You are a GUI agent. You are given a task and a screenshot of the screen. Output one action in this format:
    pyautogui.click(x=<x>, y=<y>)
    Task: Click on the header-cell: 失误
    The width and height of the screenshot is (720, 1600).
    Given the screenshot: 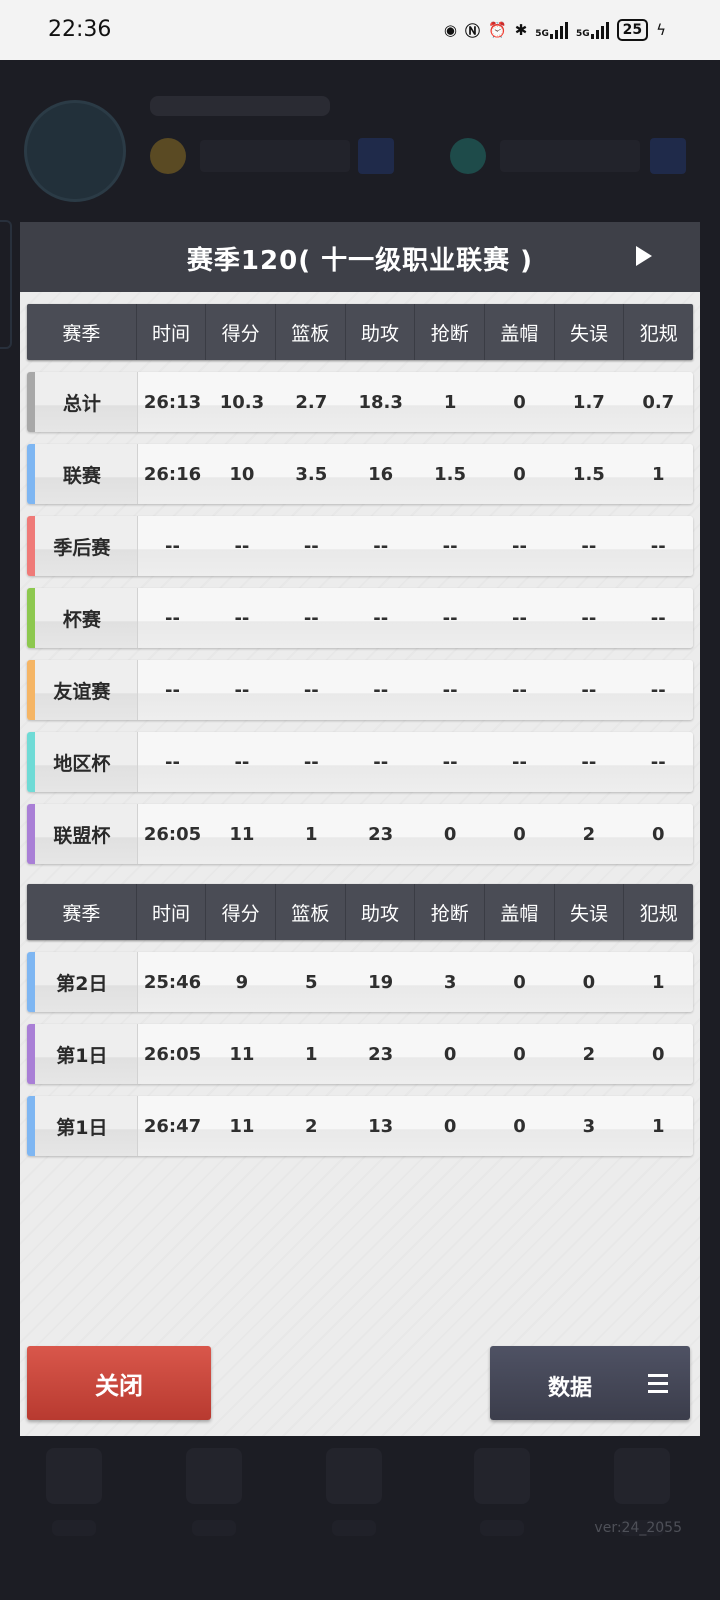 What is the action you would take?
    pyautogui.click(x=590, y=912)
    